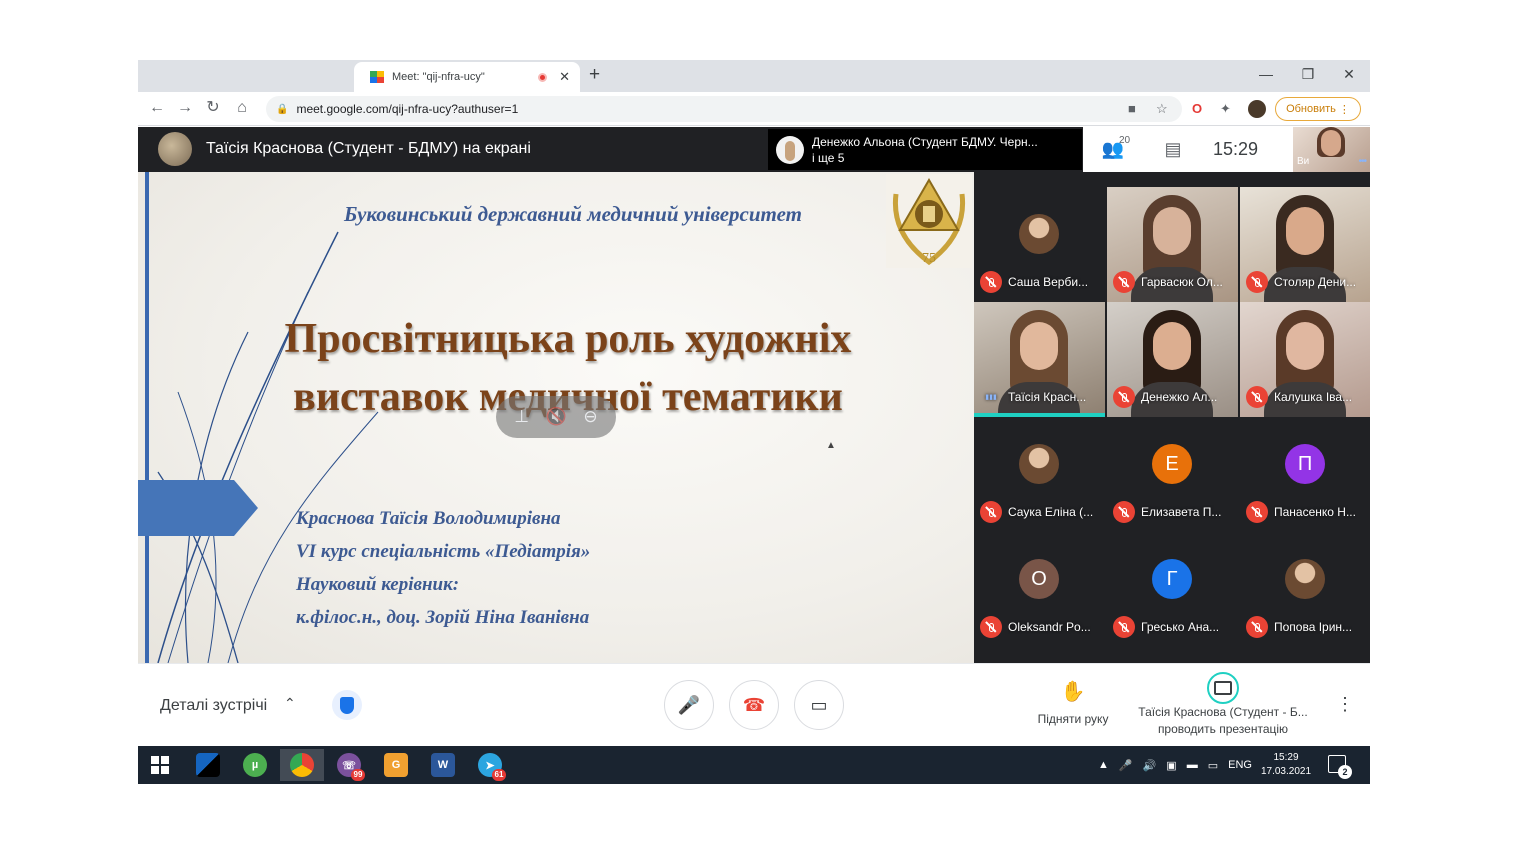  I want to click on mute-audio-icon: 🔇, so click(556, 417).